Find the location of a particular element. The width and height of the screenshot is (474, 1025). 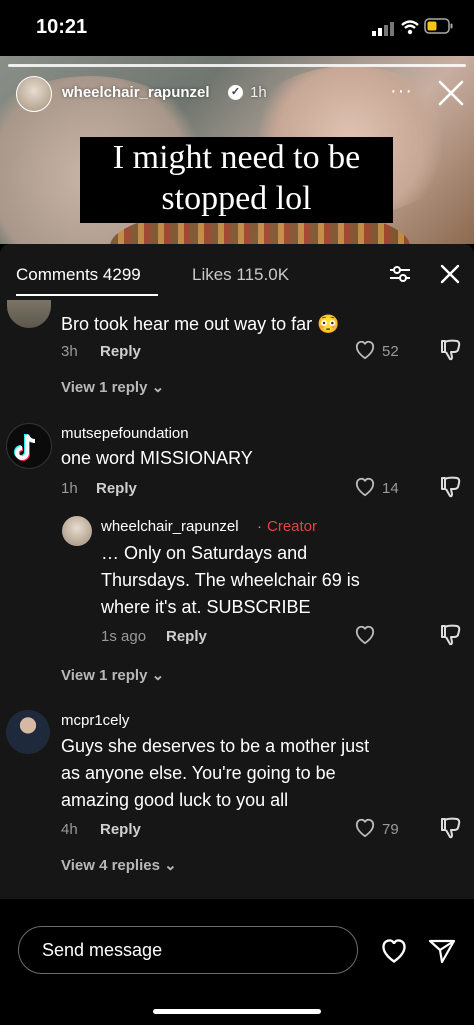

like-count: 79 is located at coordinates (390, 829).